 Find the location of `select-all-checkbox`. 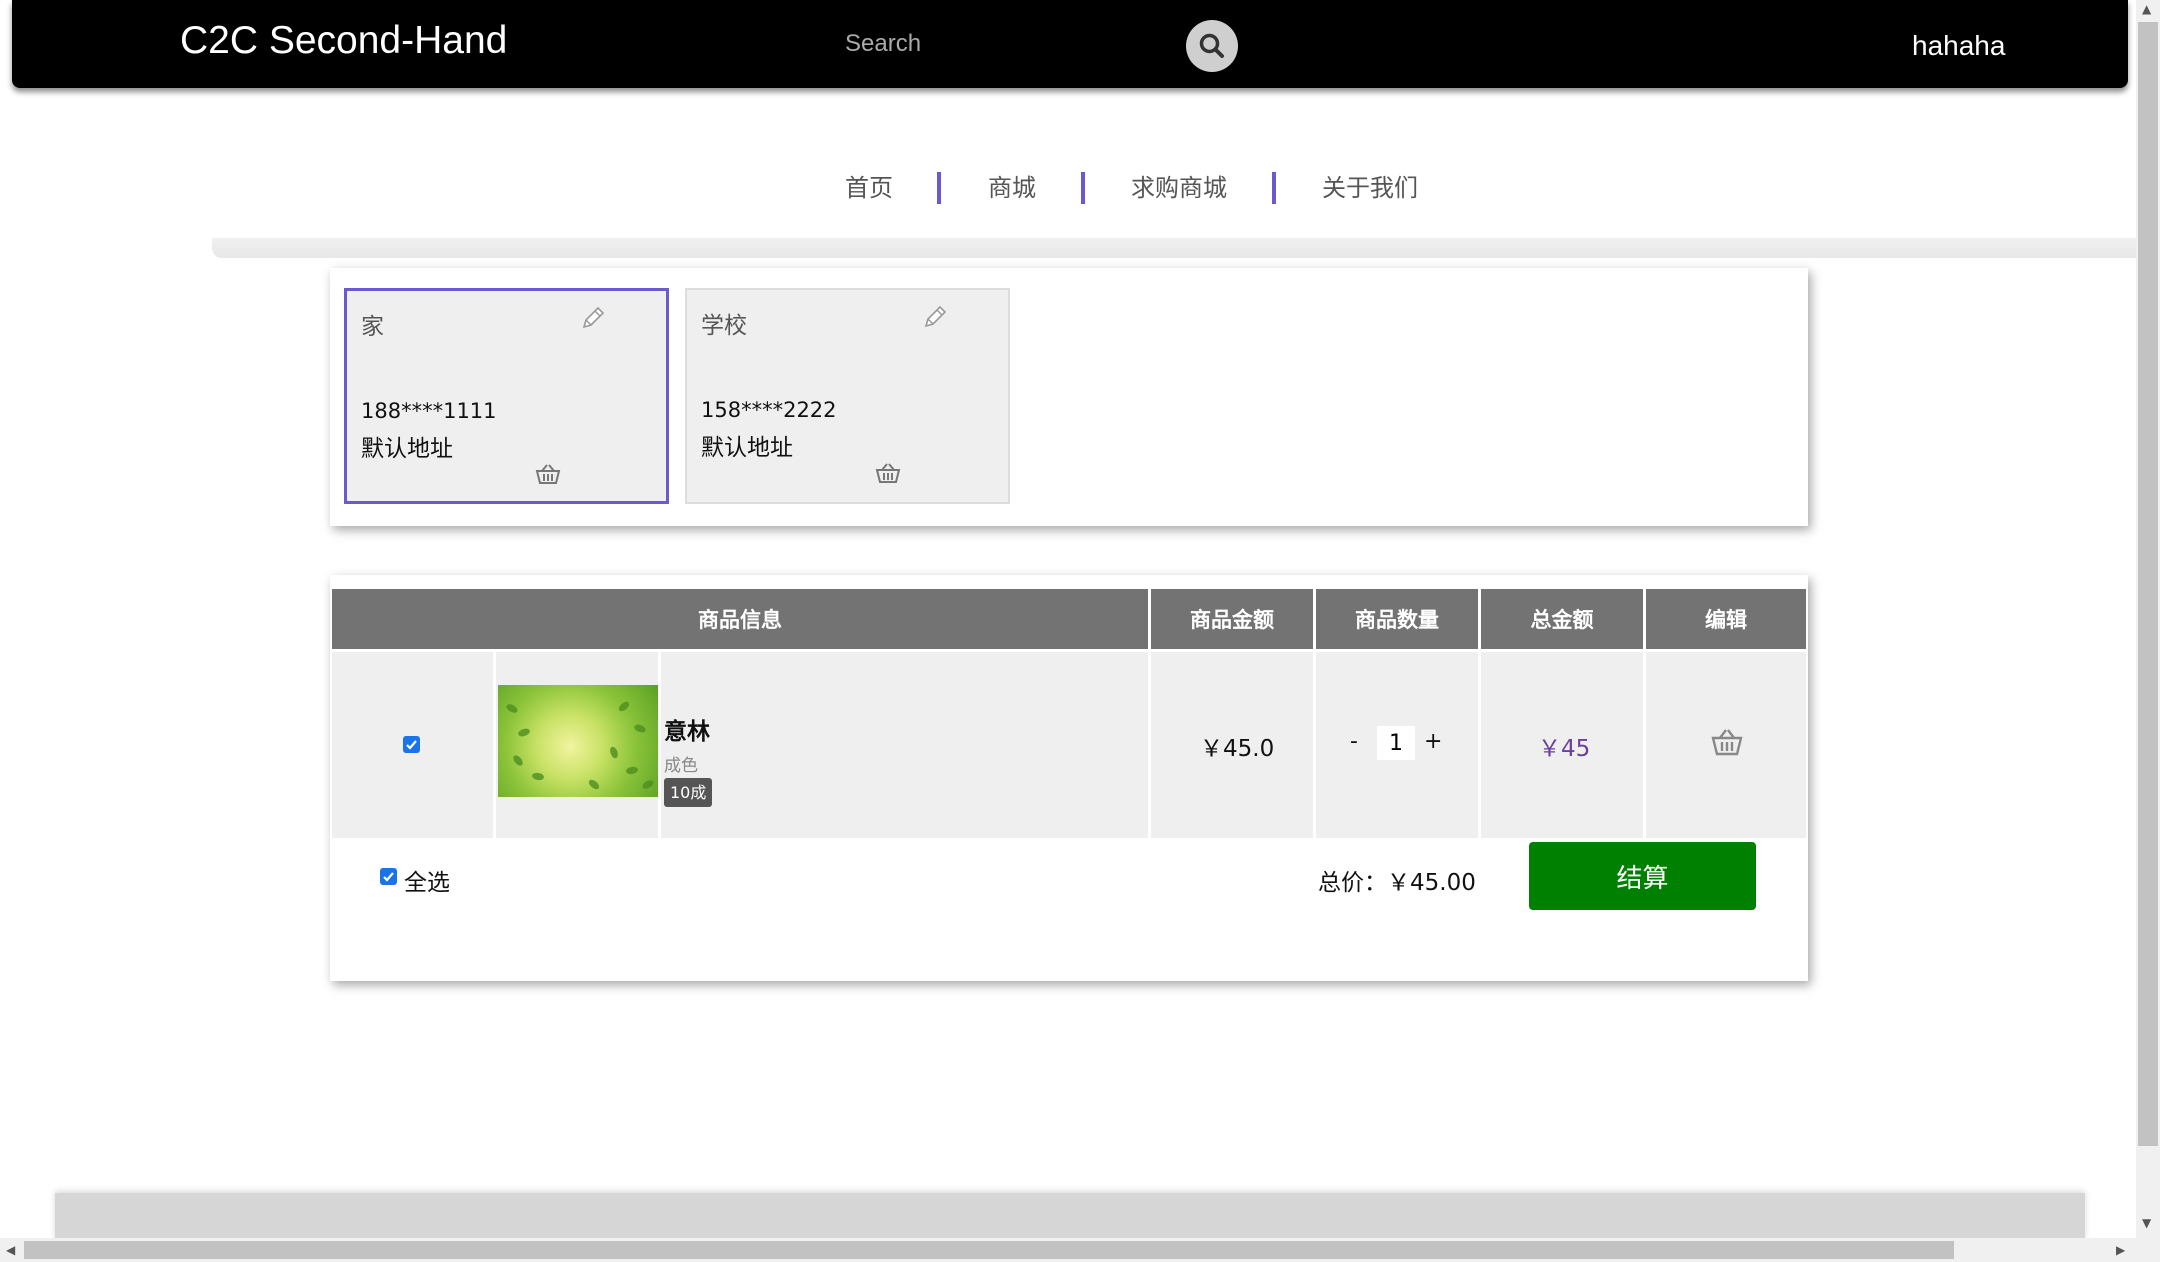

select-all-checkbox is located at coordinates (388, 876).